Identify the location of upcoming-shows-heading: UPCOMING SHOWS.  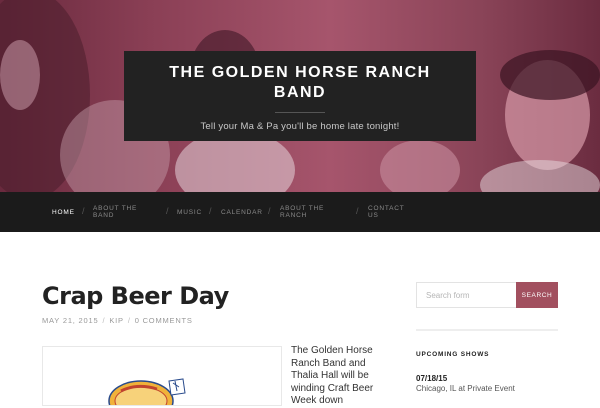
(453, 354).